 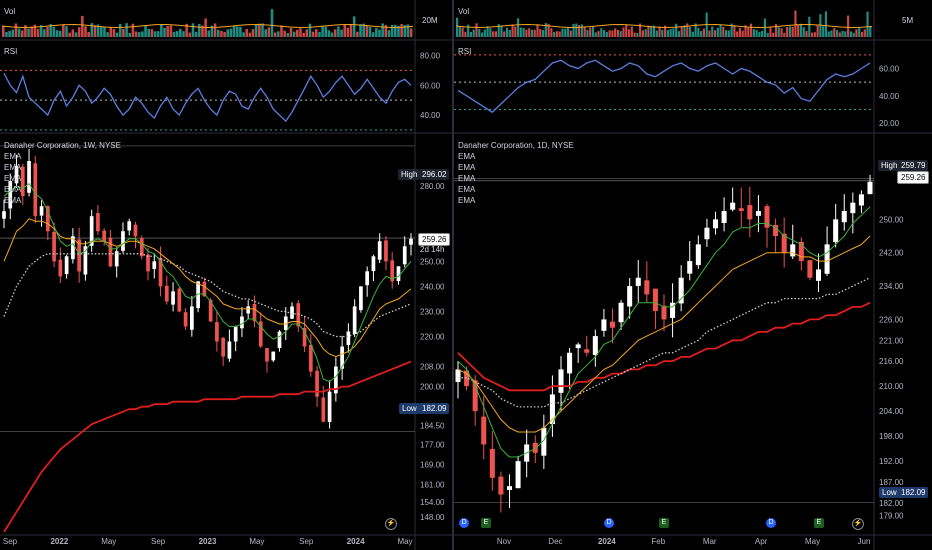 What do you see at coordinates (409, 174) in the screenshot?
I see `high-label: High` at bounding box center [409, 174].